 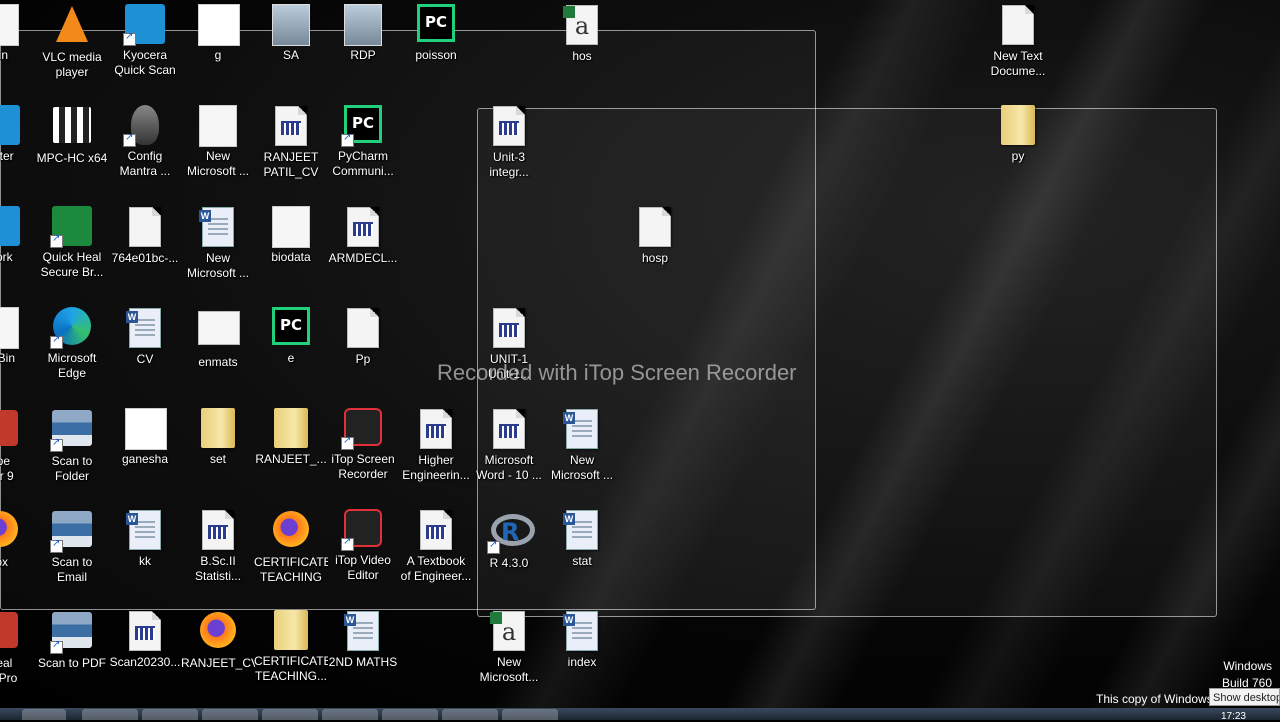 What do you see at coordinates (363, 444) in the screenshot?
I see `desktop-icon: iTop Screen Recorder` at bounding box center [363, 444].